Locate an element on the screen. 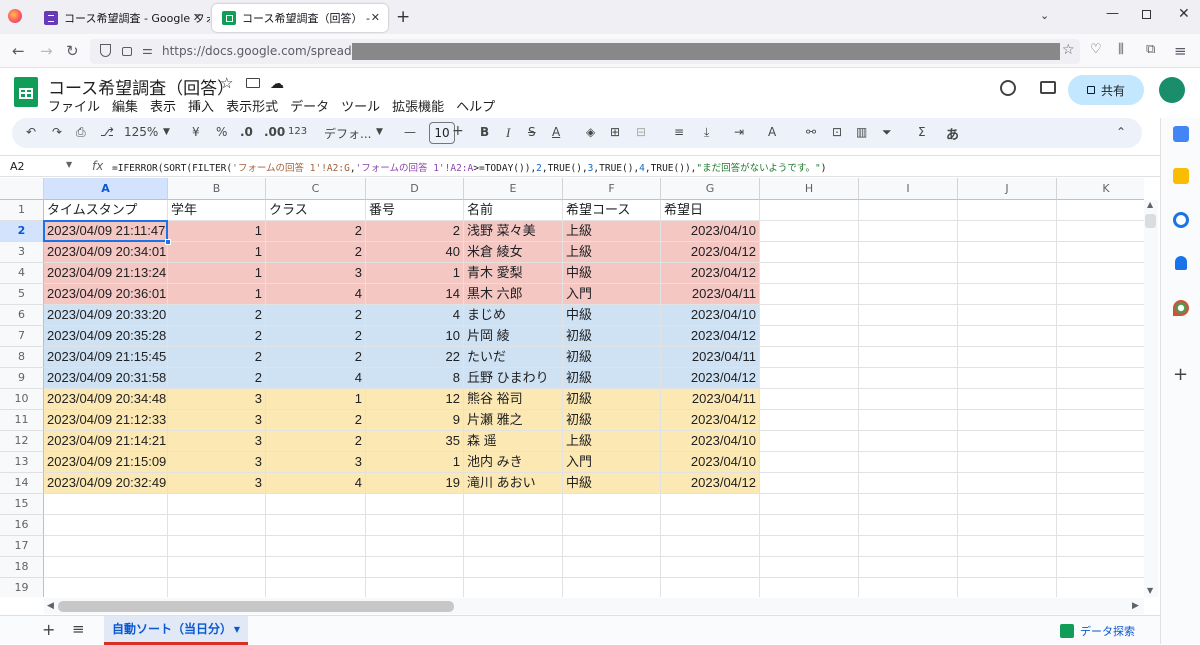 The image size is (1200, 645). currency-format-button: ¥ is located at coordinates (196, 132).